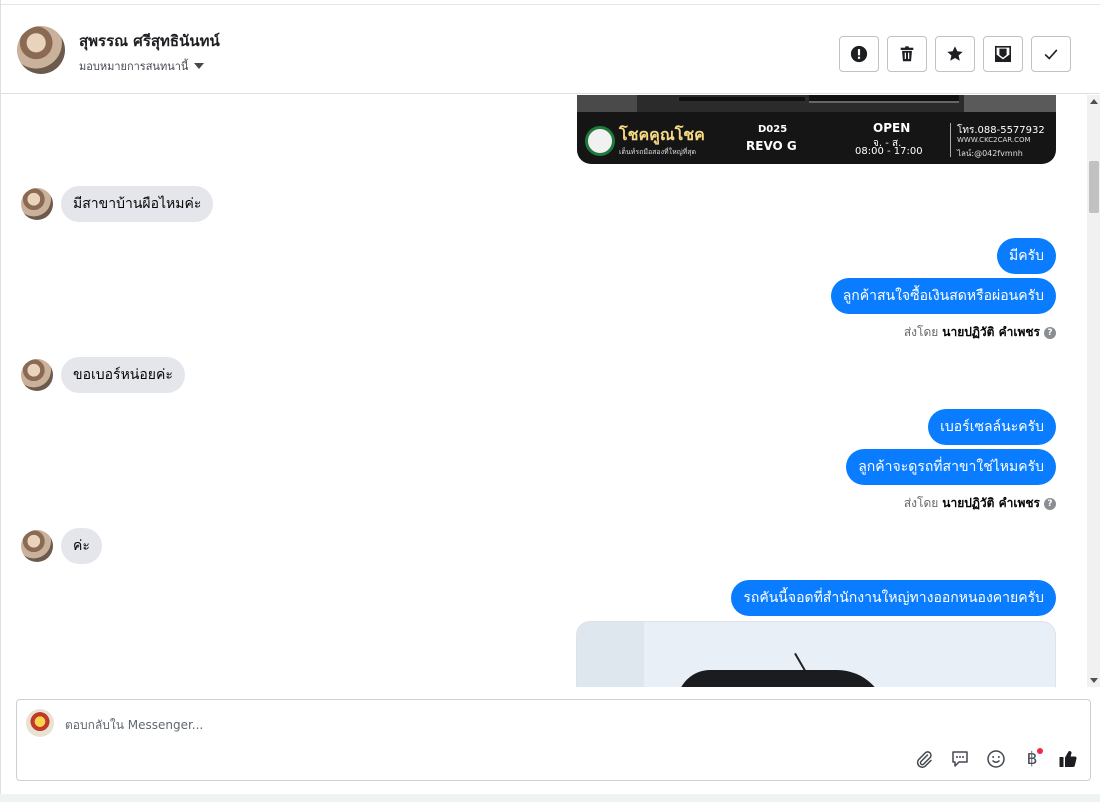  Describe the element at coordinates (607, 103) in the screenshot. I see `banner-car-photo-left` at that location.